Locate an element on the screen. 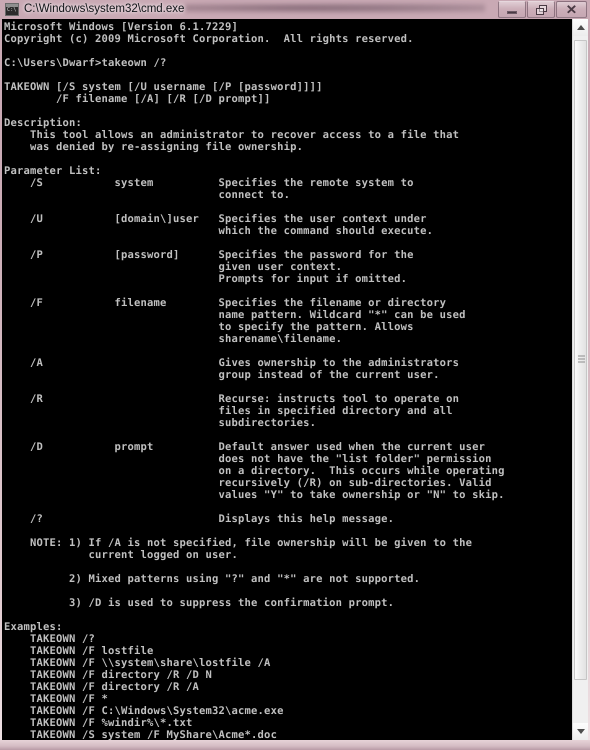 Image resolution: width=590 pixels, height=750 pixels. scroll-up-arrow is located at coordinates (580, 27).